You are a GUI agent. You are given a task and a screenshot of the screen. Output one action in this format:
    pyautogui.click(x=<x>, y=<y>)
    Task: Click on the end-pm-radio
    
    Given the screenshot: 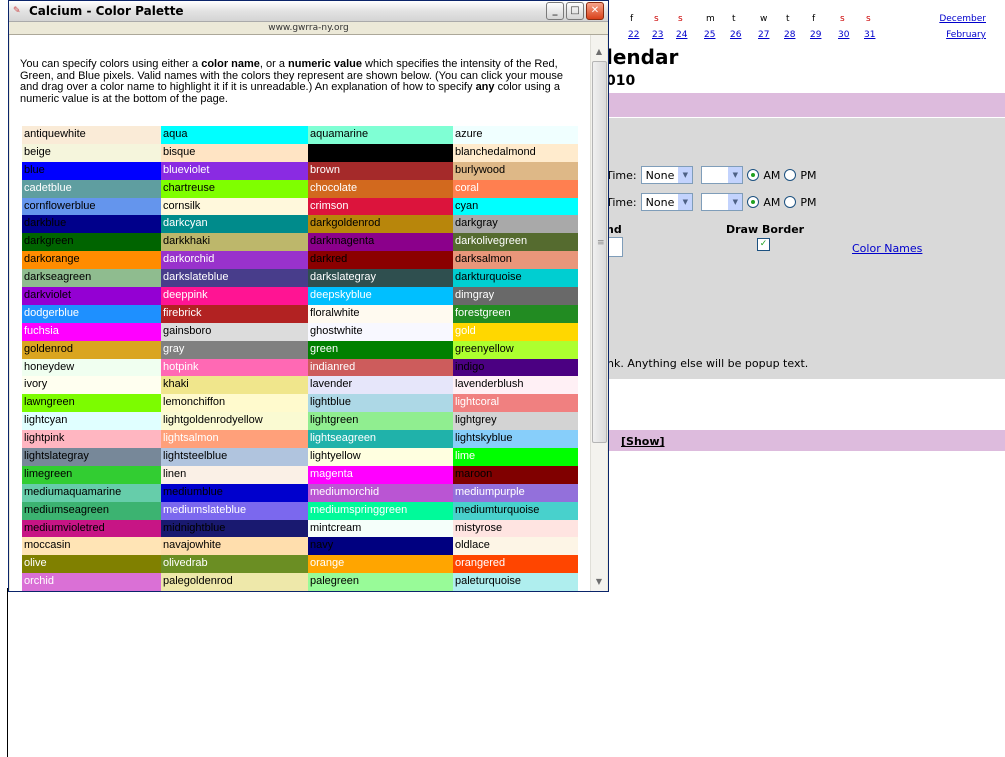 What is the action you would take?
    pyautogui.click(x=790, y=202)
    